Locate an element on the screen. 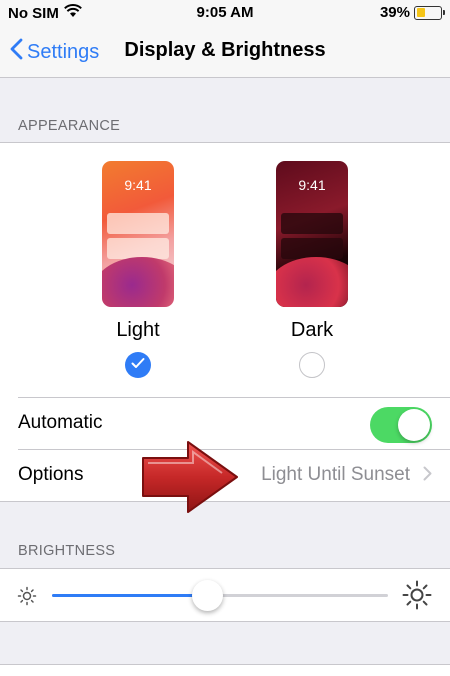 Image resolution: width=450 pixels, height=676 pixels. sun-small-icon is located at coordinates (27, 598).